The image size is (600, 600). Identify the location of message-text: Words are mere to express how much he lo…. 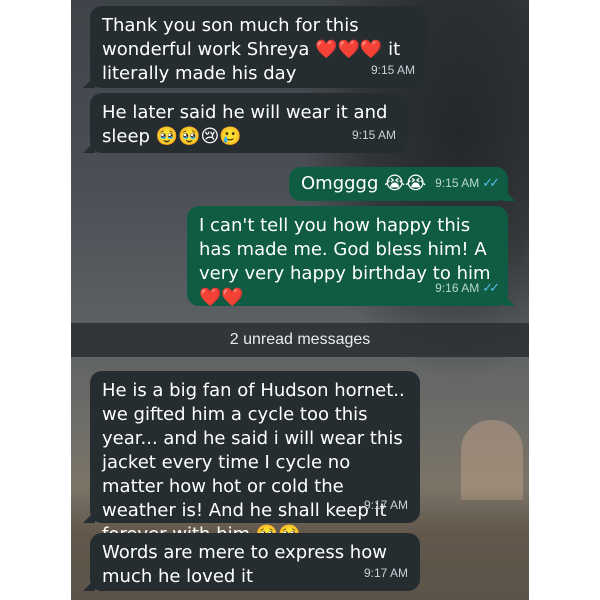
(244, 564).